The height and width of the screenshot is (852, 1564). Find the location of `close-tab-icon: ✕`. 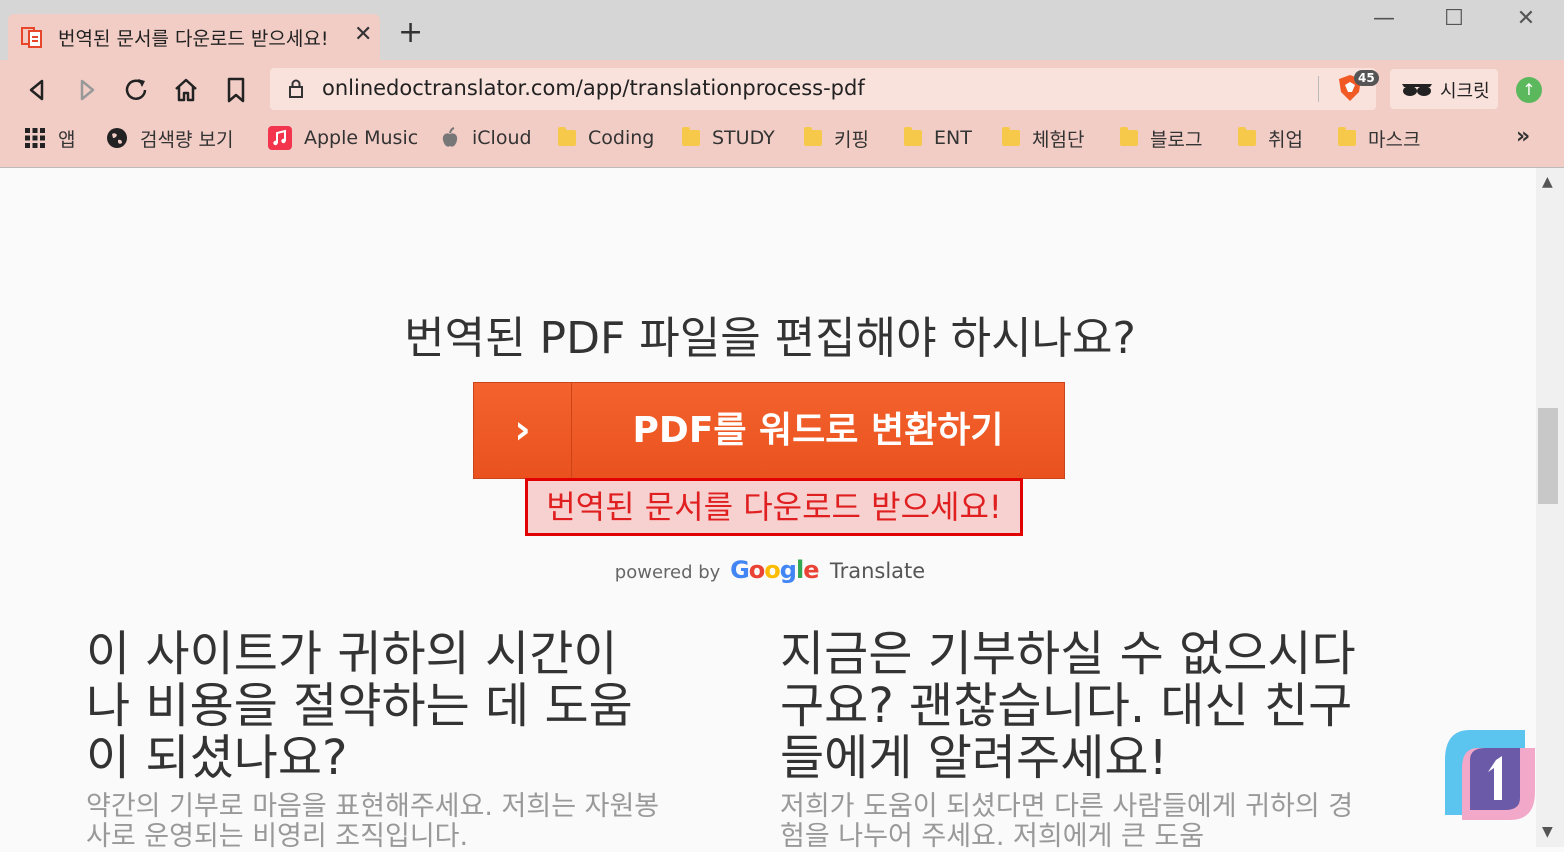

close-tab-icon: ✕ is located at coordinates (363, 34).